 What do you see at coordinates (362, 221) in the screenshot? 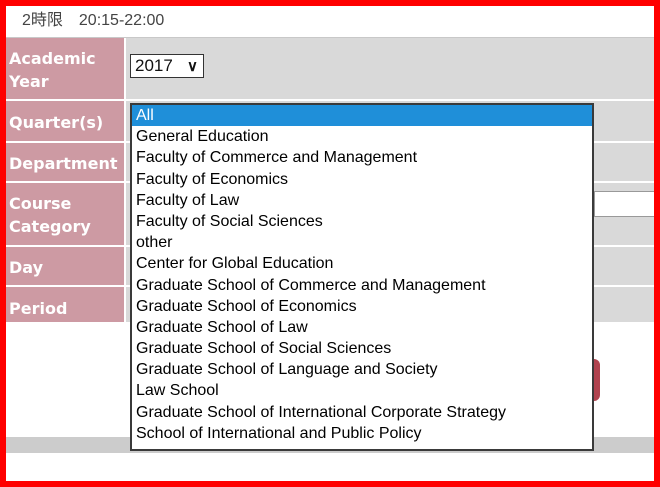
I see `dropdown-option: Faculty of Social Sciences` at bounding box center [362, 221].